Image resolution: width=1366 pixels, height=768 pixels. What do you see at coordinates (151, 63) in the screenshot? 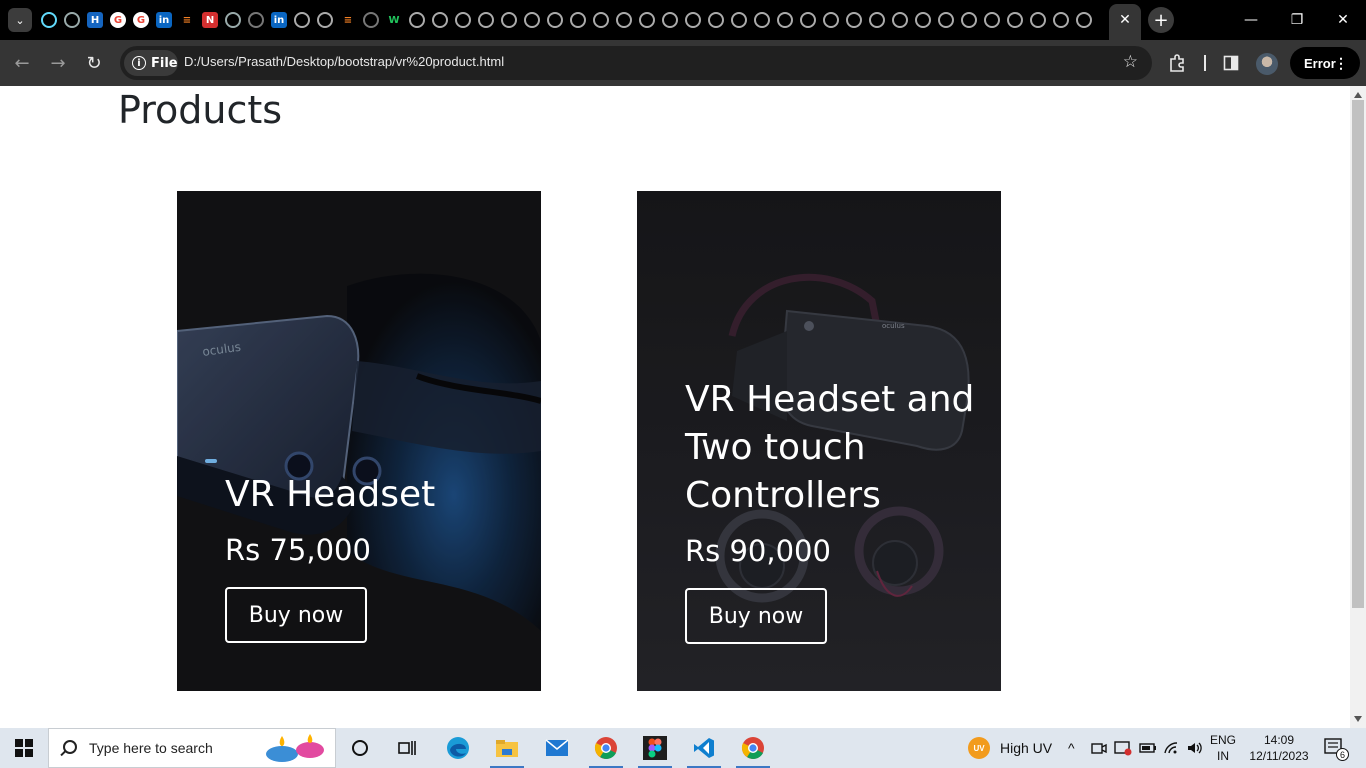
I see `site-info-chip: i File` at bounding box center [151, 63].